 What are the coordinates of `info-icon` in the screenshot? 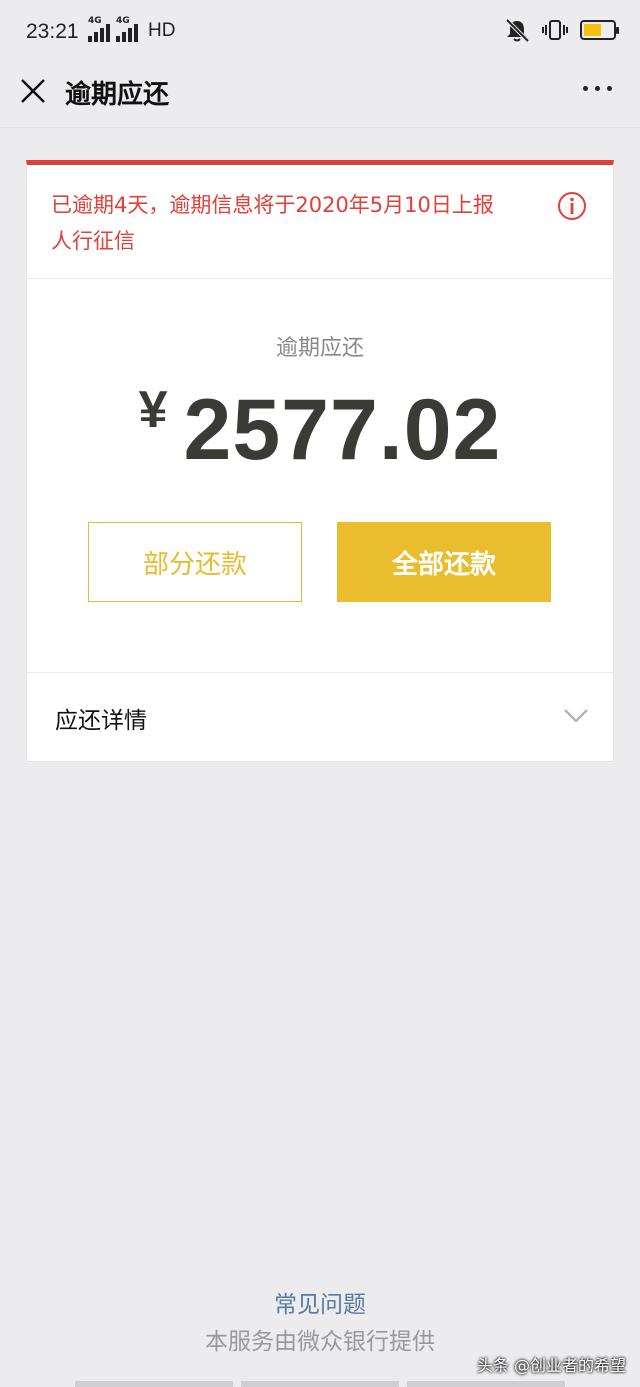 It's located at (572, 206).